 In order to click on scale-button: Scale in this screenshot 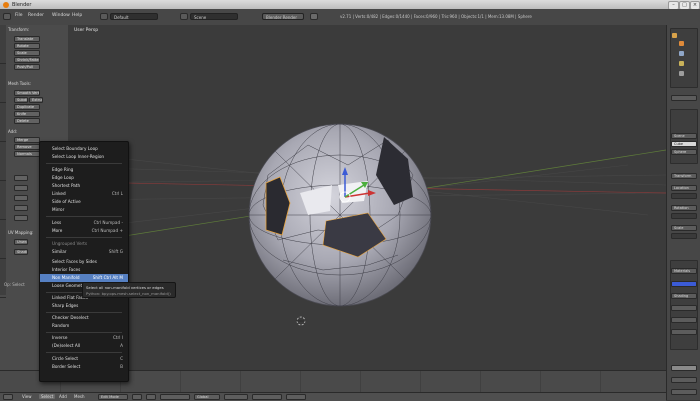, I will do `click(27, 53)`.